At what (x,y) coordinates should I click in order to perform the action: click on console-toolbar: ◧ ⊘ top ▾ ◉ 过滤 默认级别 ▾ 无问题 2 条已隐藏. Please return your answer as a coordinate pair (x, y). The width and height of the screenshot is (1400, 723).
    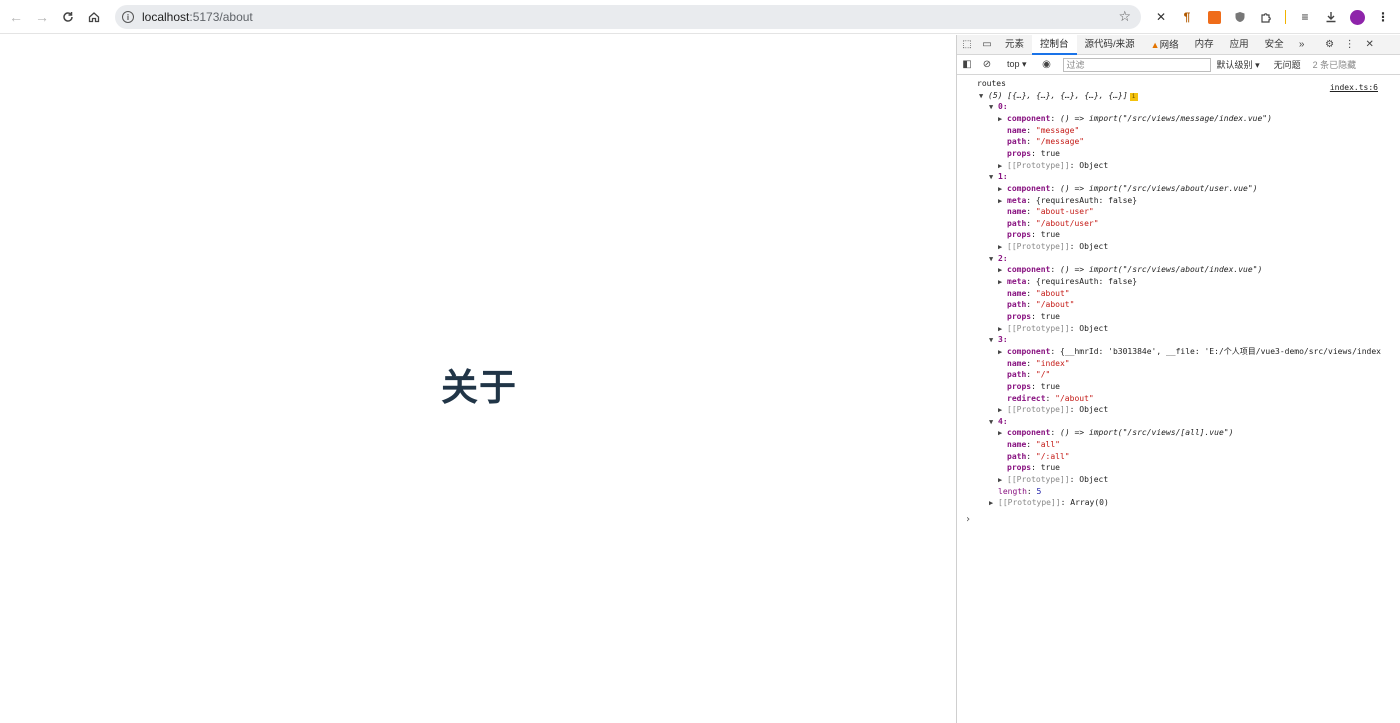
    Looking at the image, I should click on (1178, 65).